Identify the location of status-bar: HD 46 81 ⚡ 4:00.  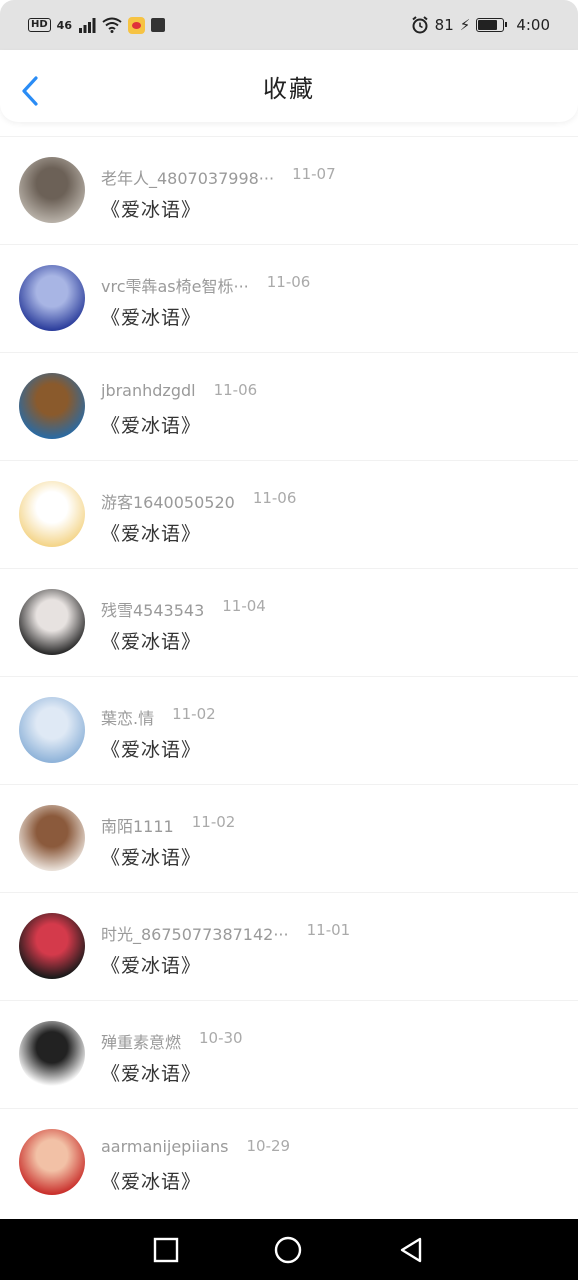
(289, 25).